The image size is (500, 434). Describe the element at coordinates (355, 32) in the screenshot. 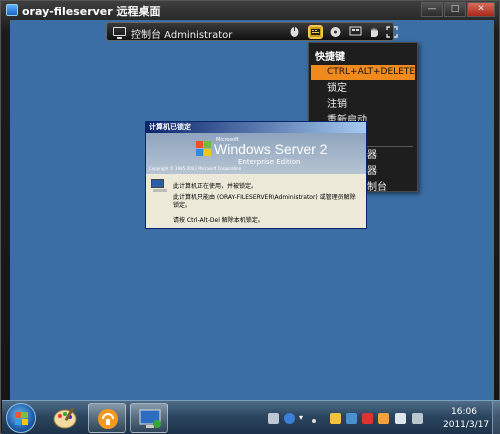

I see `display-icon` at that location.